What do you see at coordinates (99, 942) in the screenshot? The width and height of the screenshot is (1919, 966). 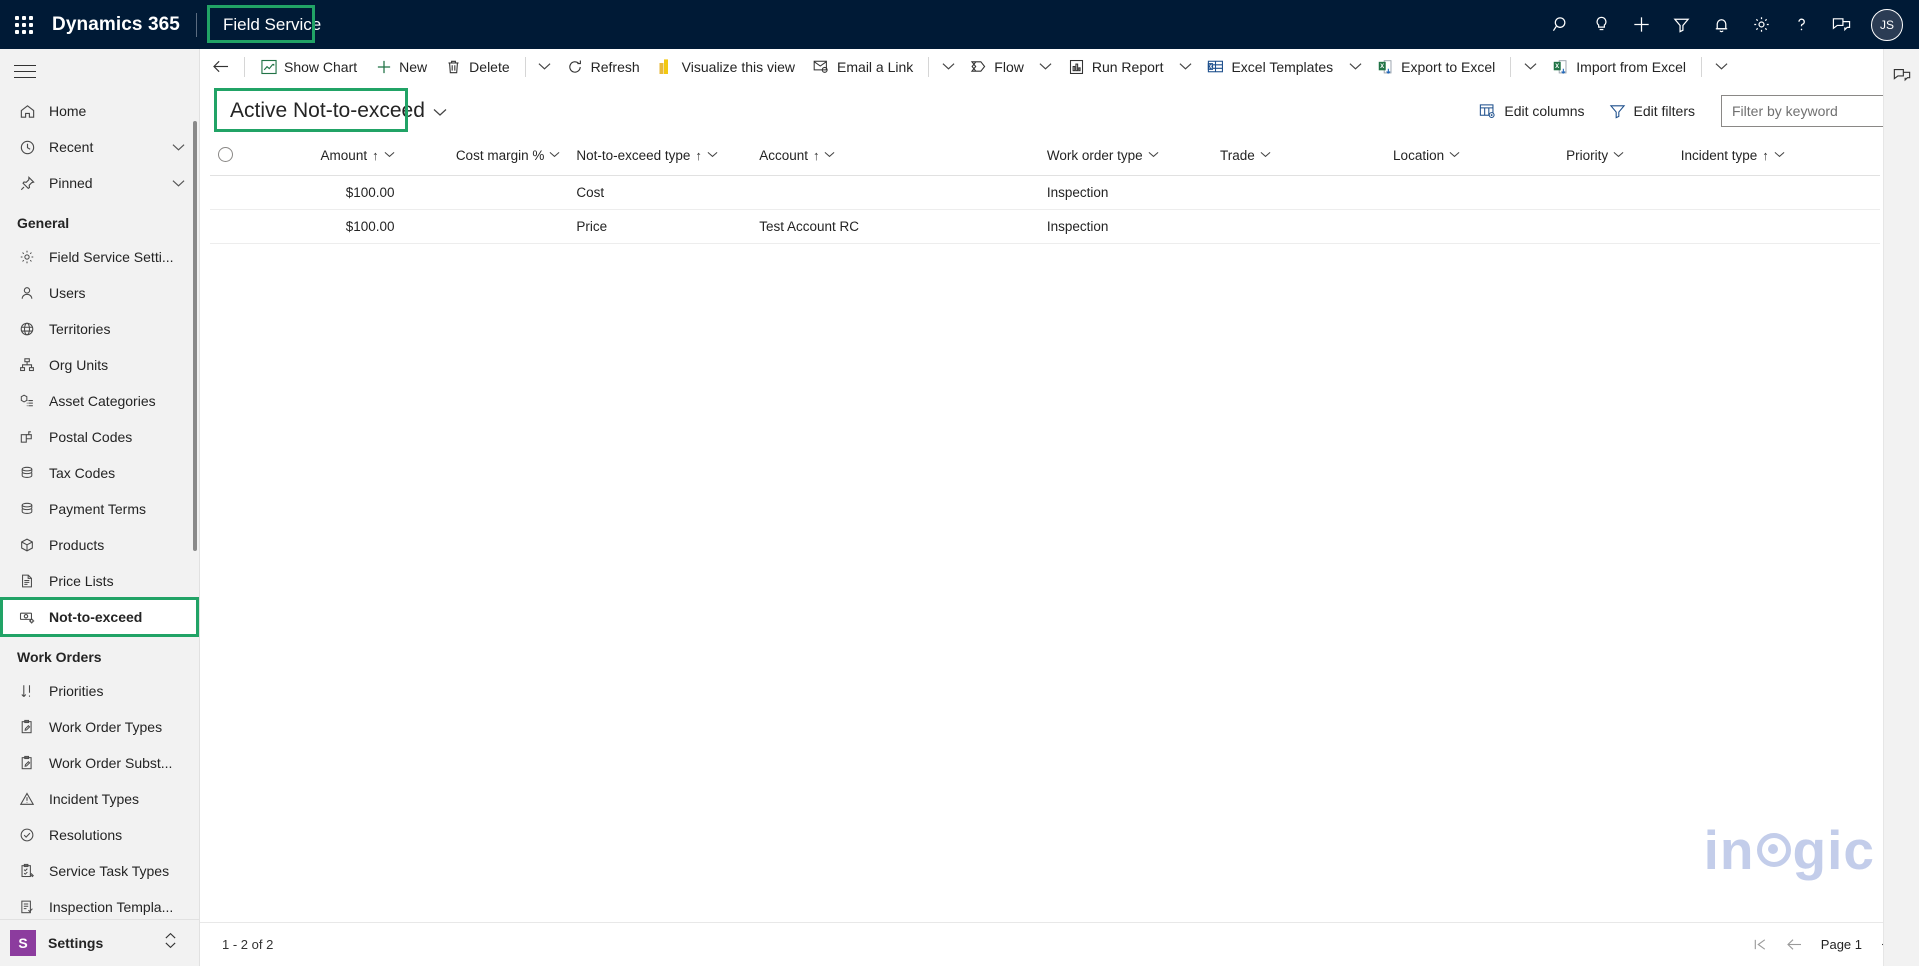 I see `sidebar-area-switcher: S Settings` at bounding box center [99, 942].